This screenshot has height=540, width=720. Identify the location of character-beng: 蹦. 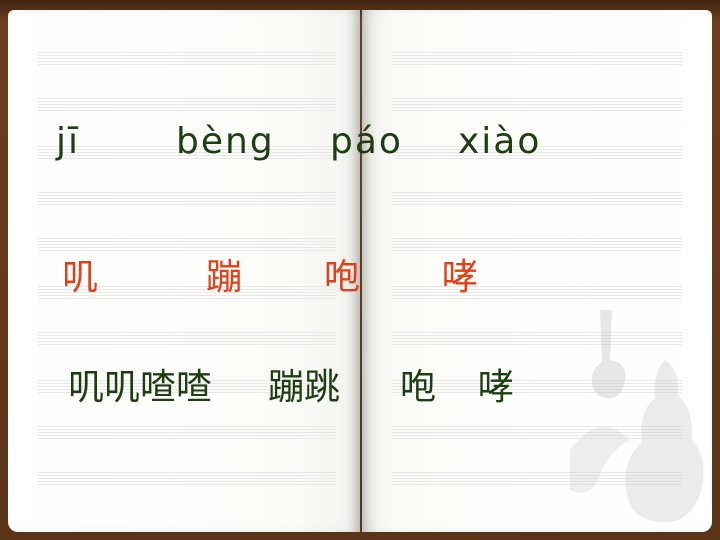
(224, 277).